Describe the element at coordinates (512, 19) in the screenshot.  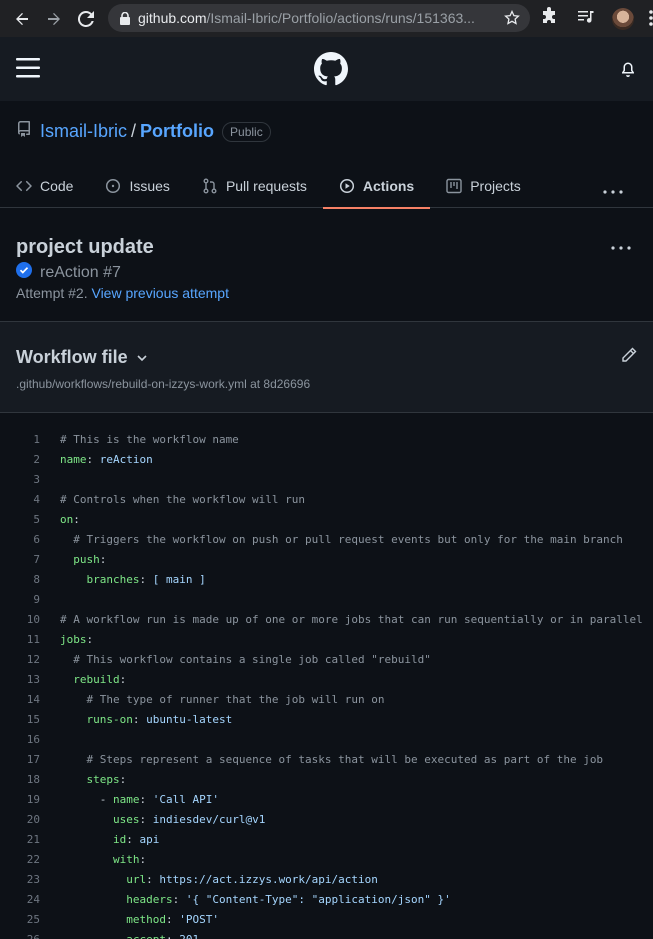
I see `bookmark-star-icon` at that location.